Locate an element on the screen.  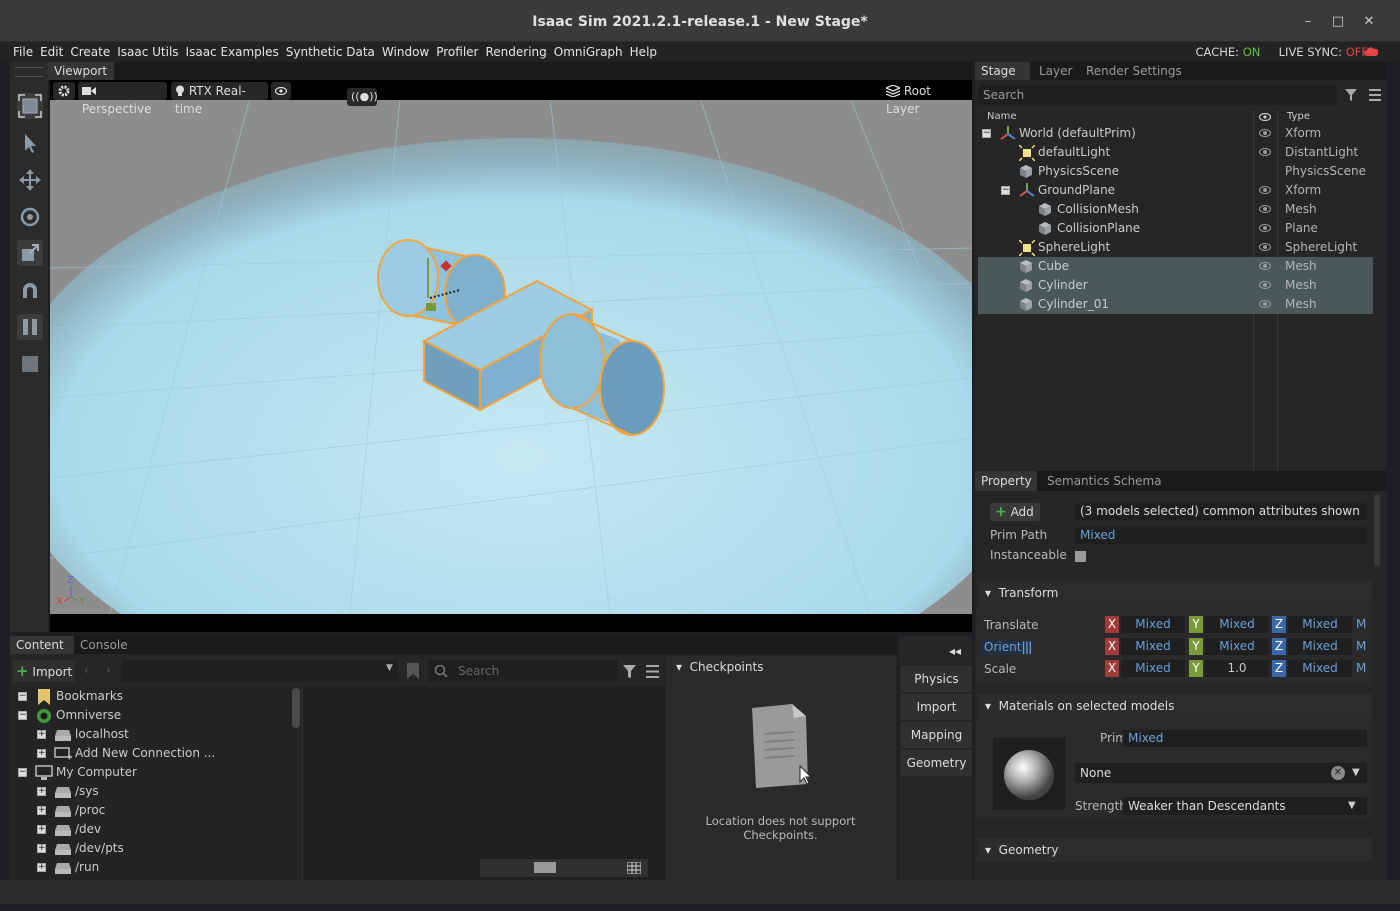
stage-row-spherelight: SphereLight SphereLight is located at coordinates (1175, 247).